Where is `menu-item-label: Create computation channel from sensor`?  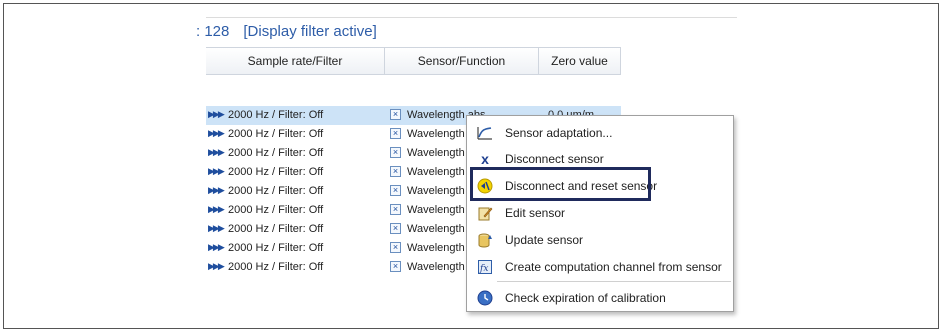 menu-item-label: Create computation channel from sensor is located at coordinates (613, 267).